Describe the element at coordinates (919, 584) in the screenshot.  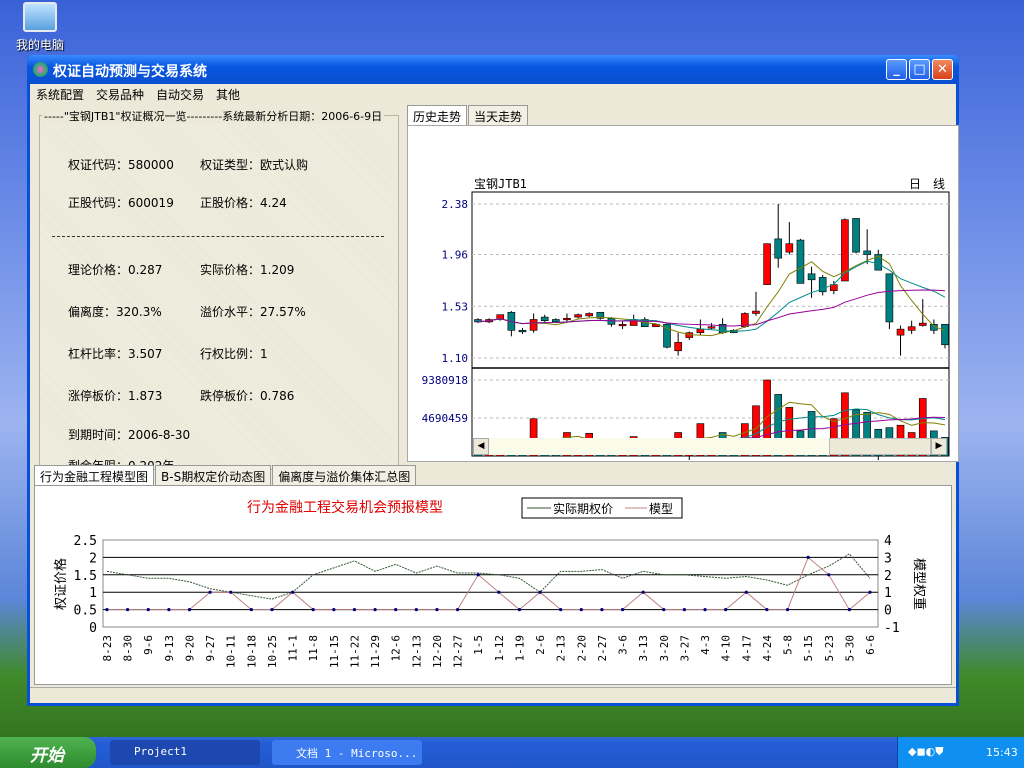
I see `y2-axis-label: 模型权重` at that location.